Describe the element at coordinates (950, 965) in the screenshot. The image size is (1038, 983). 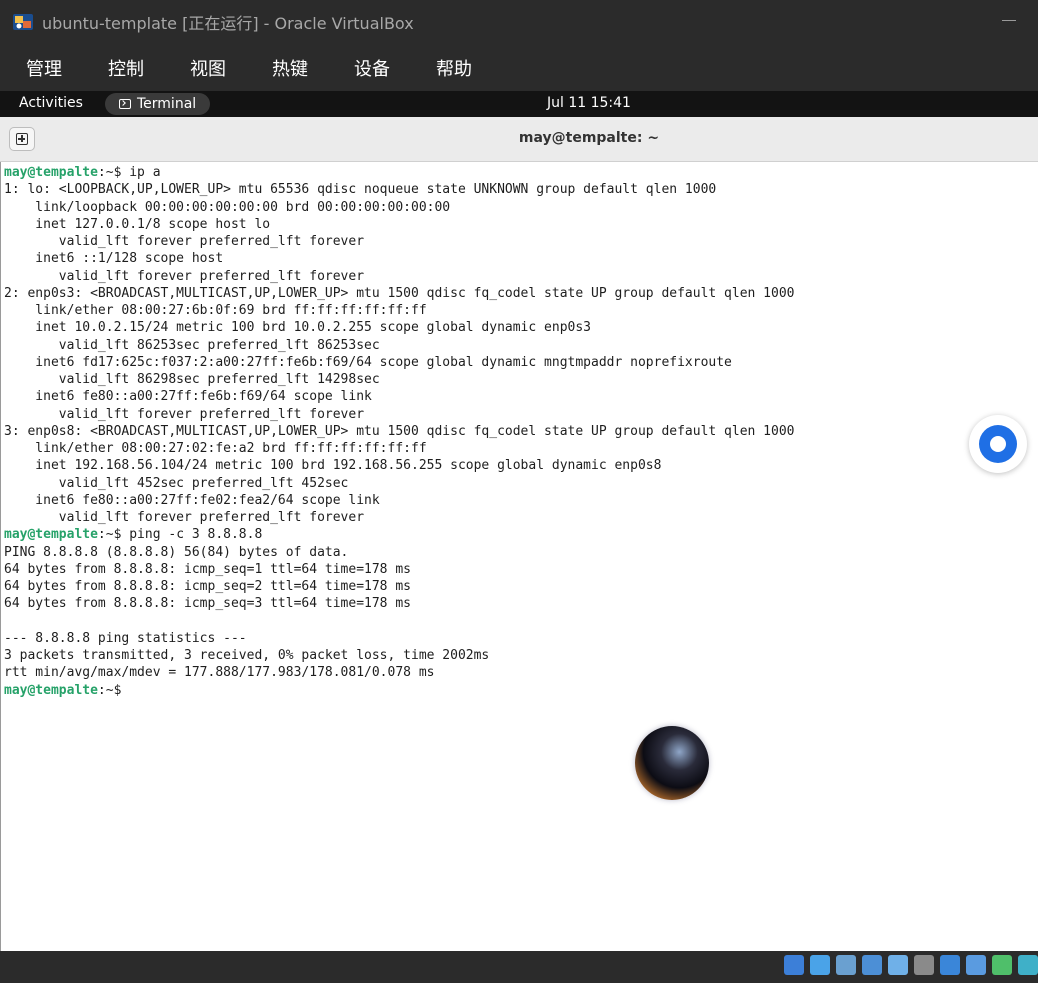
I see `display-icon` at that location.